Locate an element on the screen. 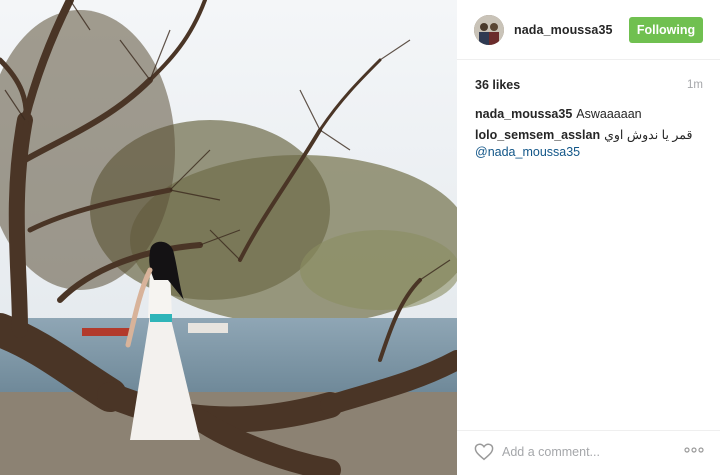 This screenshot has width=720, height=475. add-comment-input is located at coordinates (587, 452).